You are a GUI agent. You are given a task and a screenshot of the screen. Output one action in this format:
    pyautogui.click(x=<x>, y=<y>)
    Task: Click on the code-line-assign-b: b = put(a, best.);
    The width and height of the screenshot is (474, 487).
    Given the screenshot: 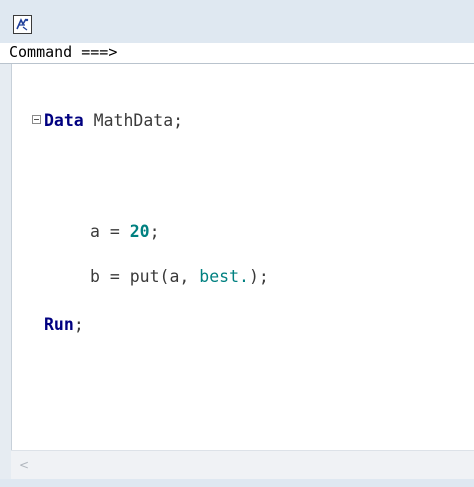 What is the action you would take?
    pyautogui.click(x=179, y=277)
    